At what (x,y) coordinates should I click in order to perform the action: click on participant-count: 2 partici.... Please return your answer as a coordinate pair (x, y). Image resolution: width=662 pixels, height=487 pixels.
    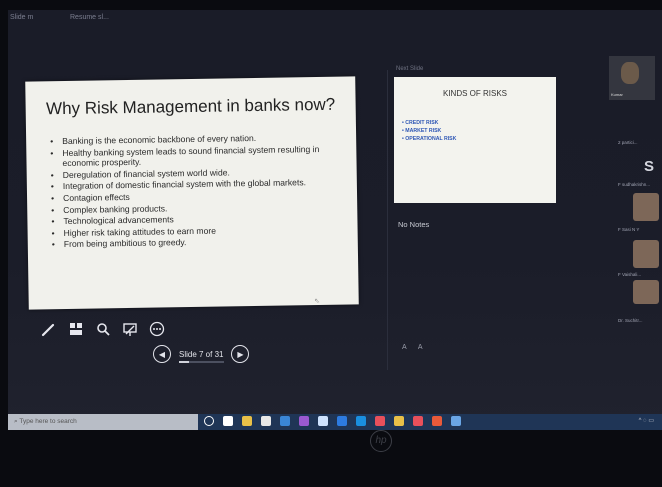
    Looking at the image, I should click on (628, 142).